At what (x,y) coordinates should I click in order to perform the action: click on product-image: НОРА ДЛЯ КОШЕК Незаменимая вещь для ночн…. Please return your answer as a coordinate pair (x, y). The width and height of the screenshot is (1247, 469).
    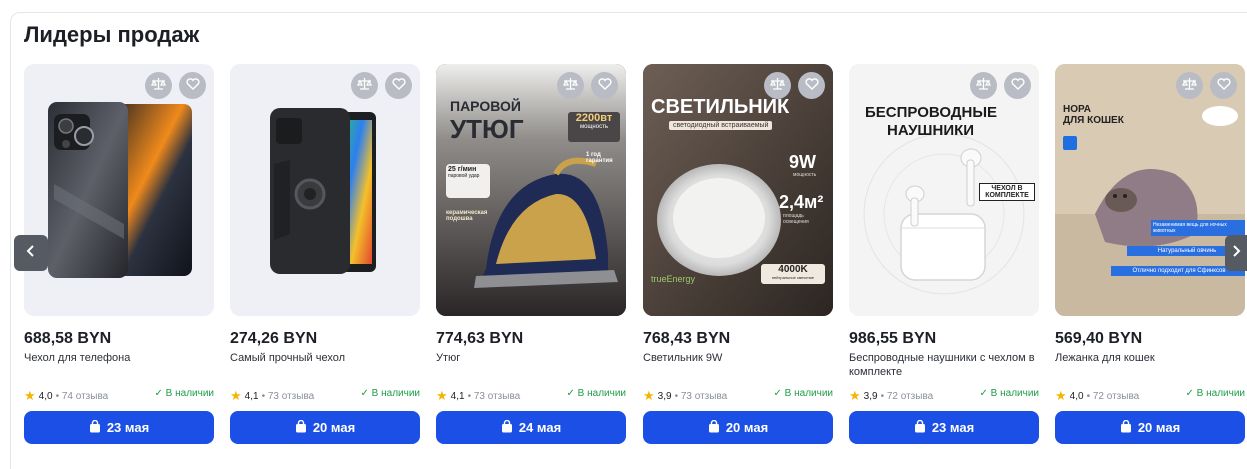
    Looking at the image, I should click on (1150, 190).